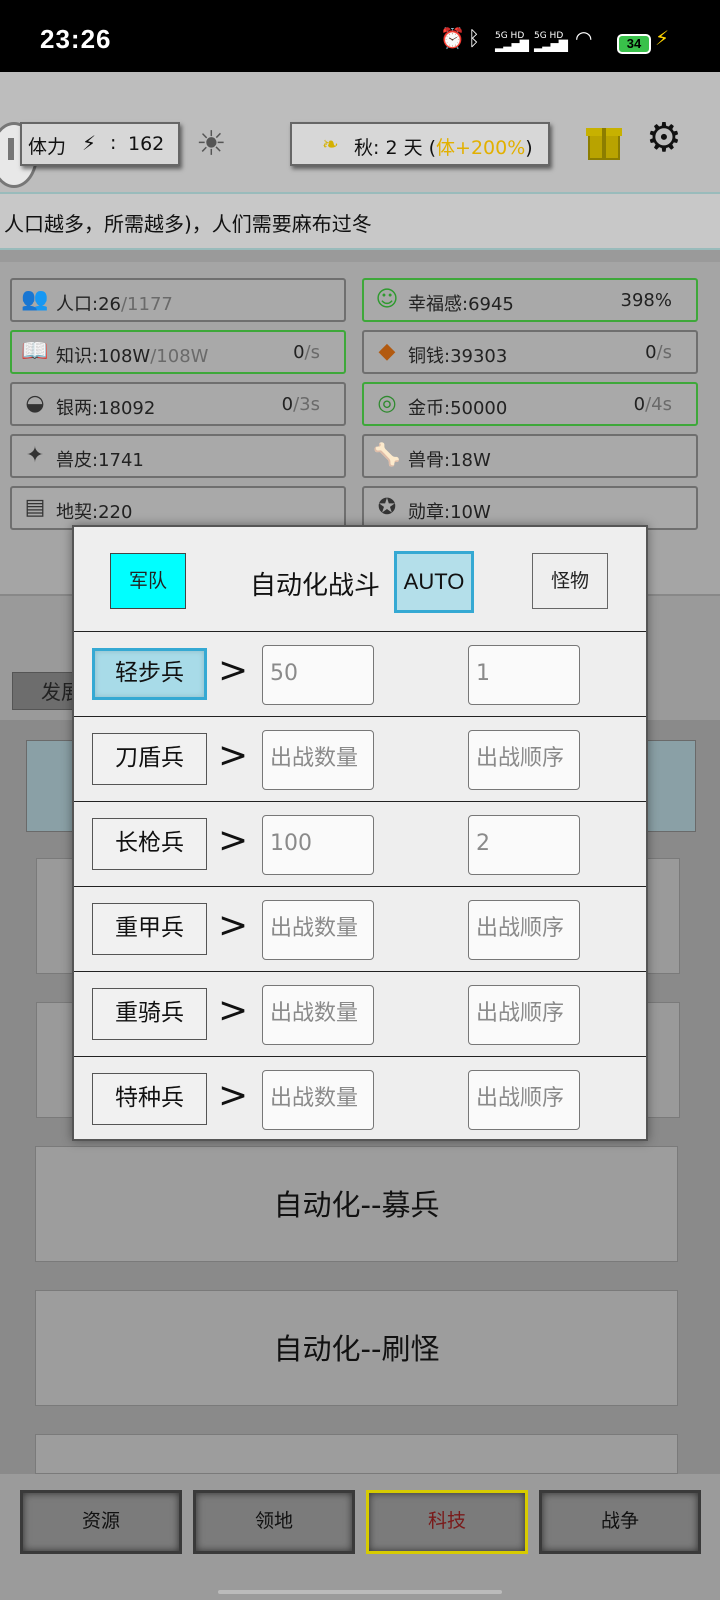 Image resolution: width=720 pixels, height=1600 pixels. Describe the element at coordinates (89, 143) in the screenshot. I see `lightning-icon: ⚡` at that location.